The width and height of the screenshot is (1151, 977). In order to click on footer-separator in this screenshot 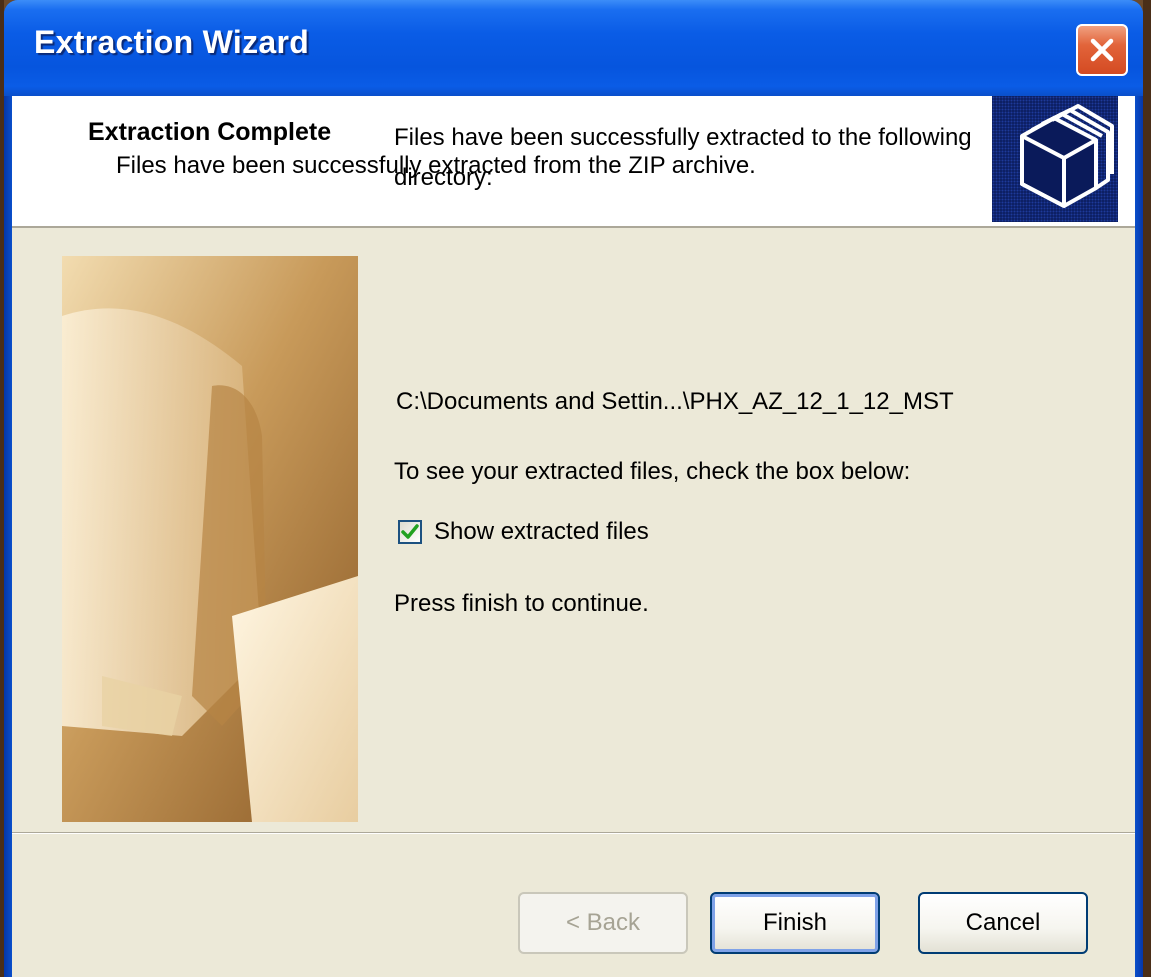, I will do `click(573, 833)`.